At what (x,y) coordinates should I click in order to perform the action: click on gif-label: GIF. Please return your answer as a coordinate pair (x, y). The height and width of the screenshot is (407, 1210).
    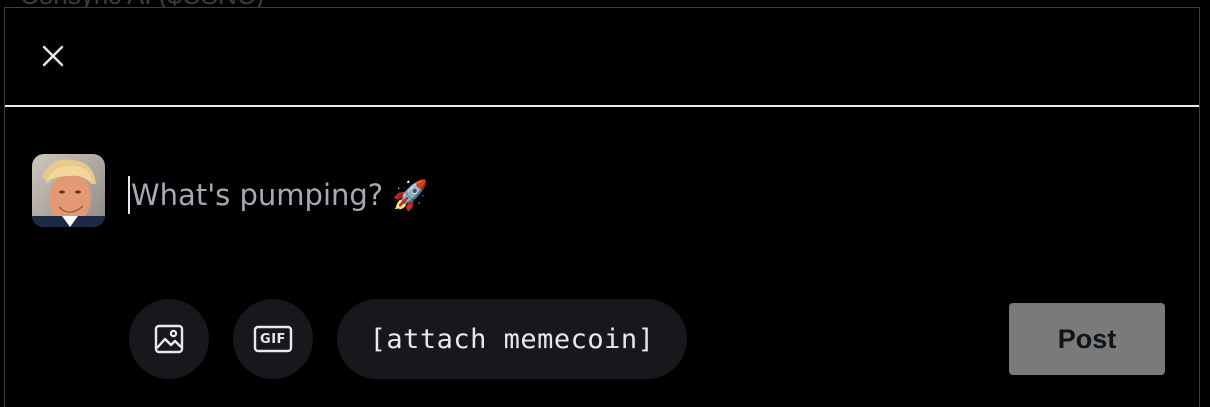
    Looking at the image, I should click on (273, 339).